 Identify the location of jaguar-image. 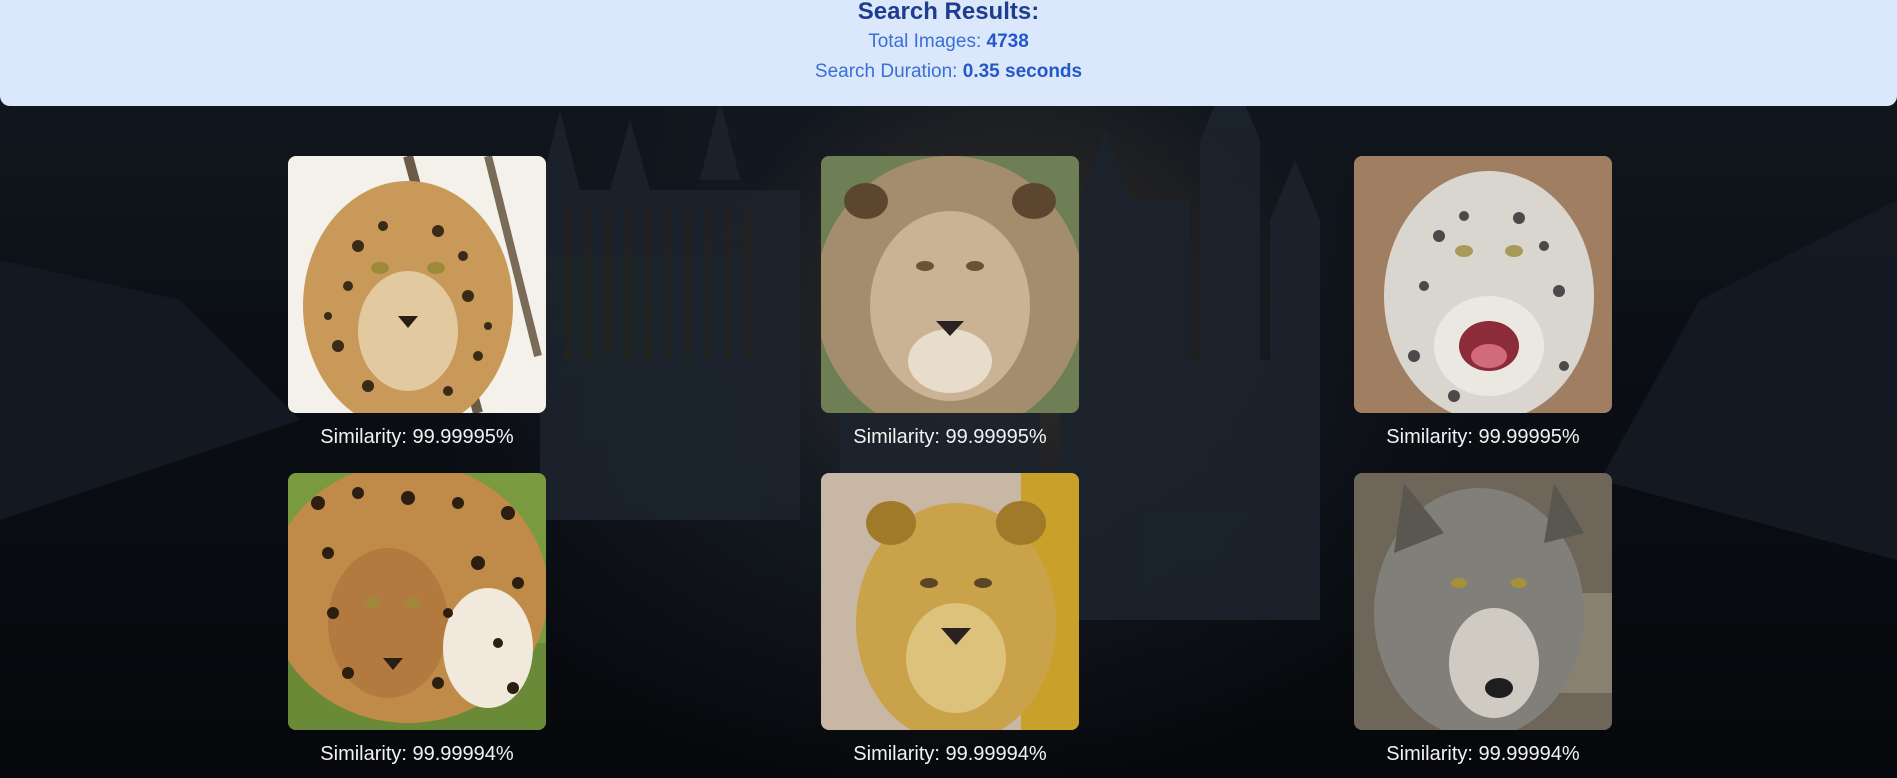
(417, 601).